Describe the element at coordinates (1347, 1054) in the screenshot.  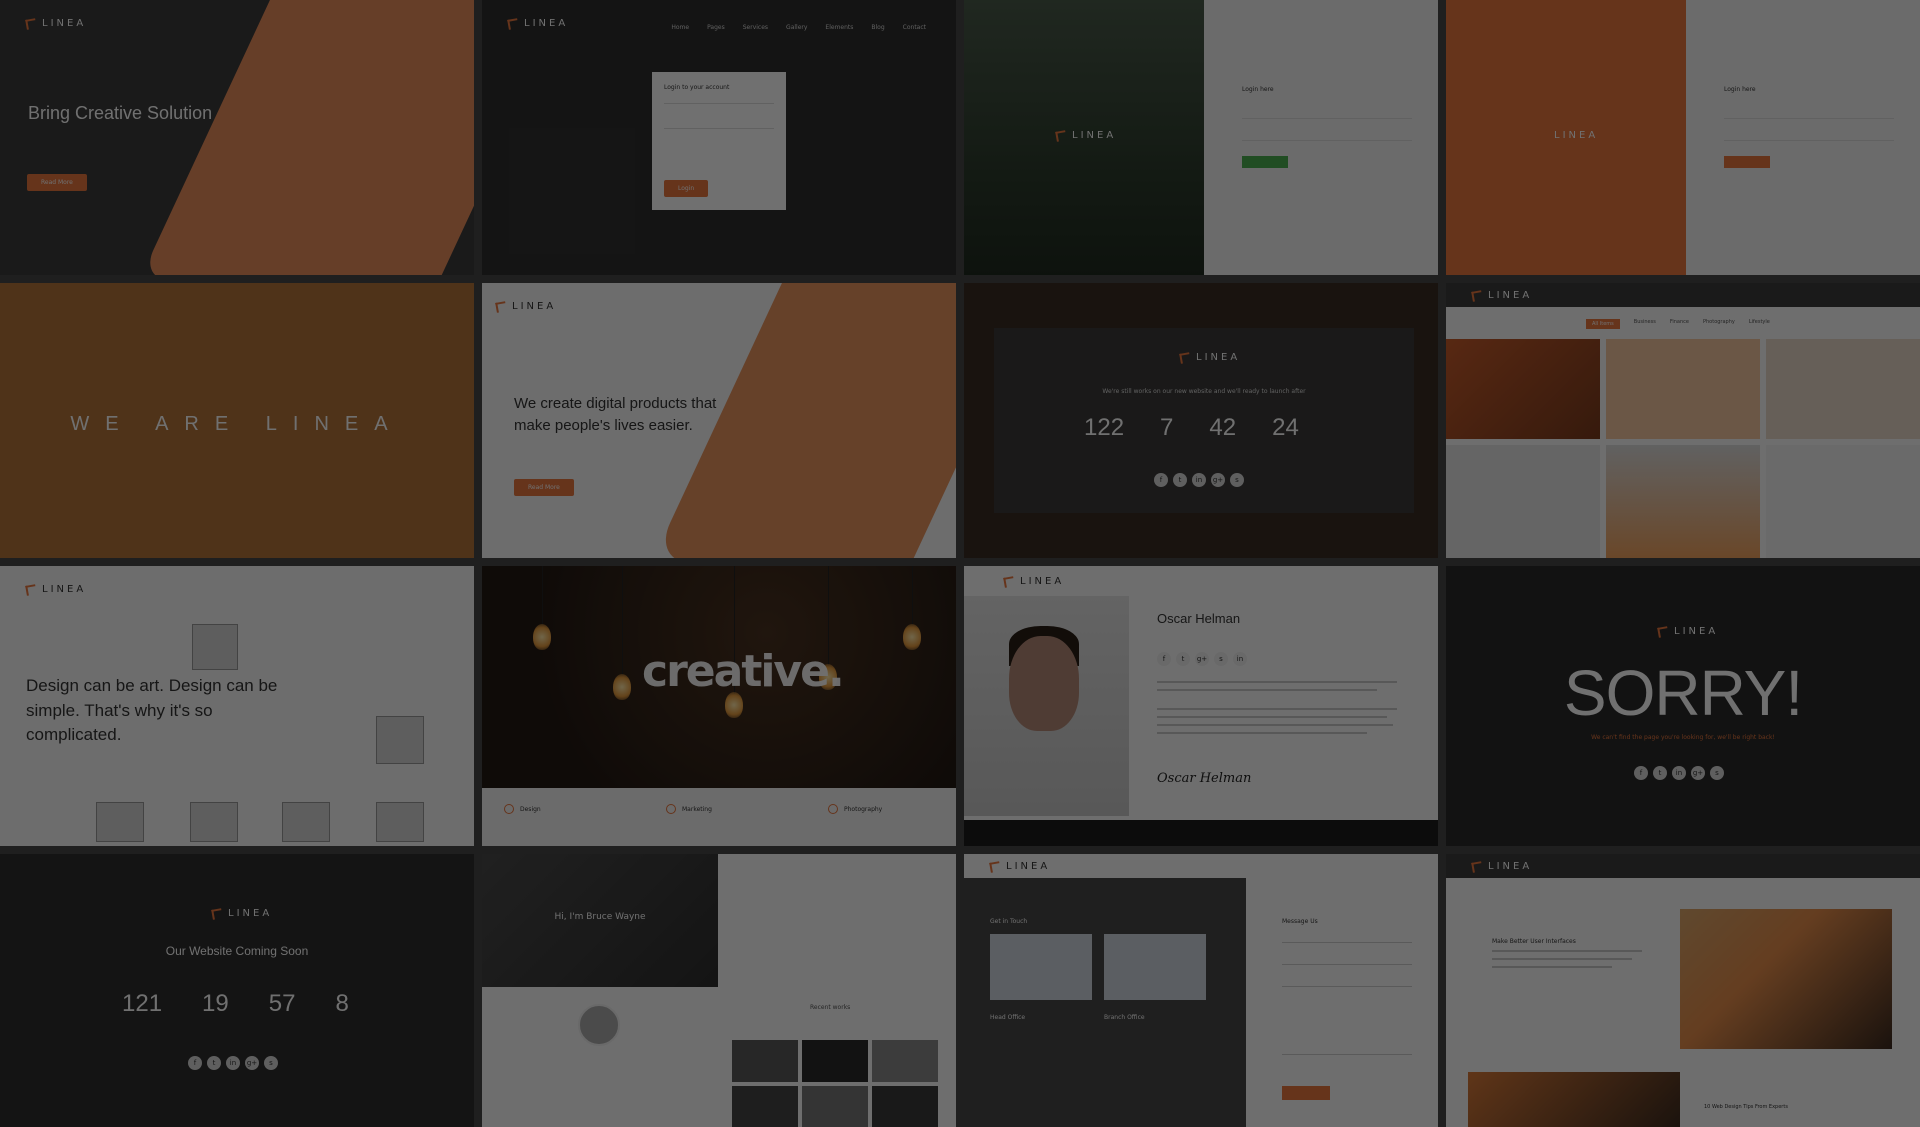
I see `message-field` at that location.